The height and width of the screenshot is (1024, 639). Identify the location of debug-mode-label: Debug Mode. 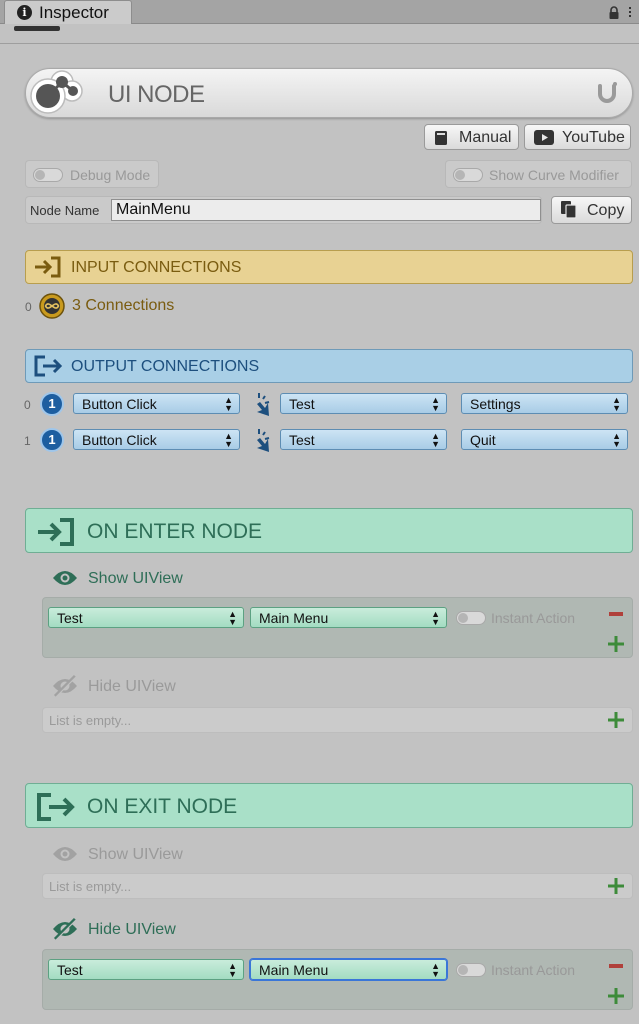
(110, 175).